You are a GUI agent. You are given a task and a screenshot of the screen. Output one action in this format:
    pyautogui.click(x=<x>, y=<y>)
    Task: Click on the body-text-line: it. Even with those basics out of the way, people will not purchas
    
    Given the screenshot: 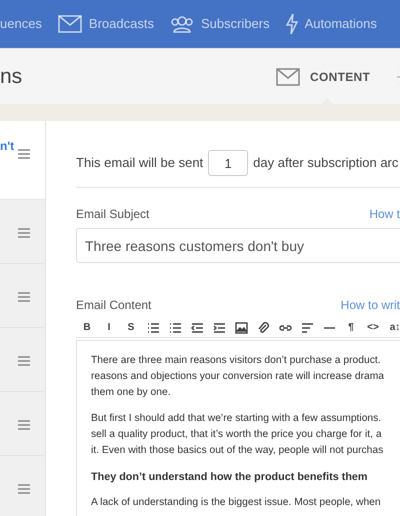 What is the action you would take?
    pyautogui.click(x=237, y=451)
    